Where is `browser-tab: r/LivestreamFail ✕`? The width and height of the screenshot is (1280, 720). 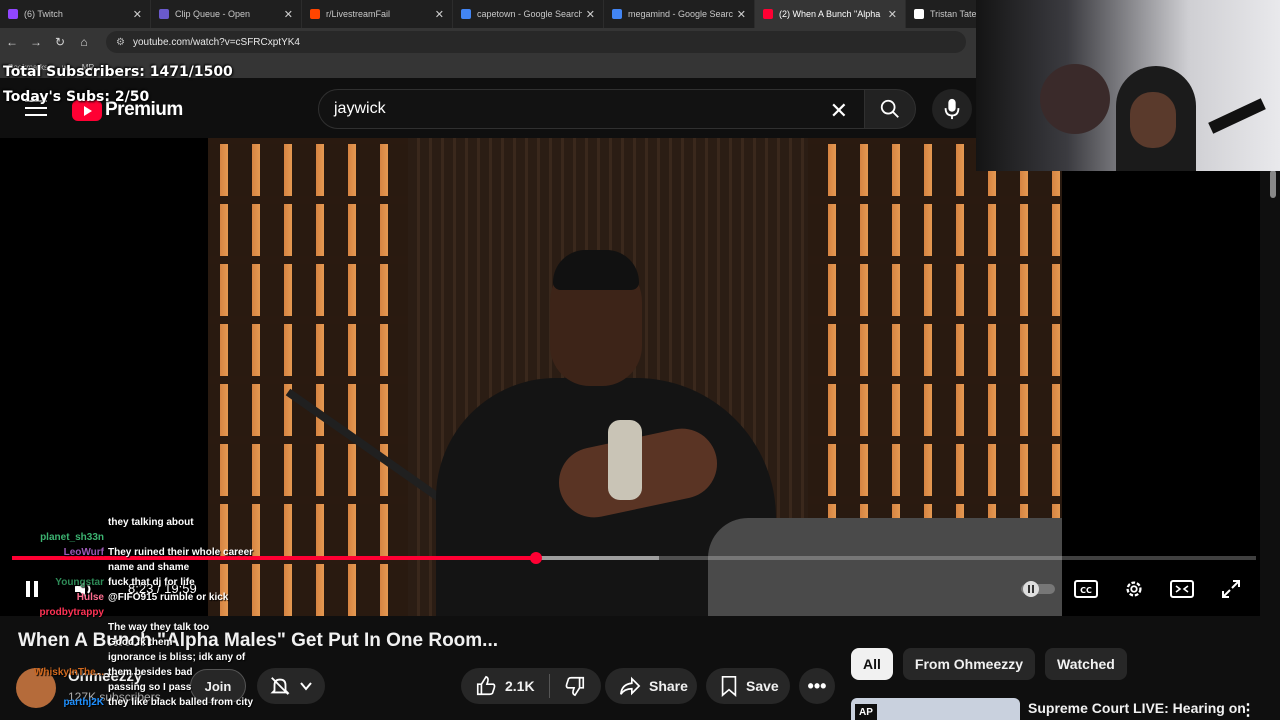
browser-tab: r/LivestreamFail ✕ is located at coordinates (377, 14).